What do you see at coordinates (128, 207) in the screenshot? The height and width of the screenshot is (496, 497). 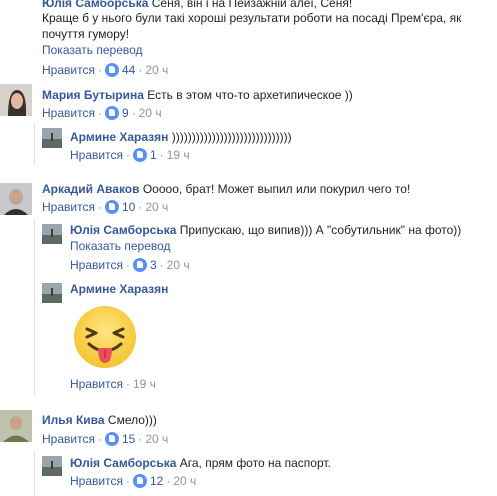 I see `like-count: 10` at bounding box center [128, 207].